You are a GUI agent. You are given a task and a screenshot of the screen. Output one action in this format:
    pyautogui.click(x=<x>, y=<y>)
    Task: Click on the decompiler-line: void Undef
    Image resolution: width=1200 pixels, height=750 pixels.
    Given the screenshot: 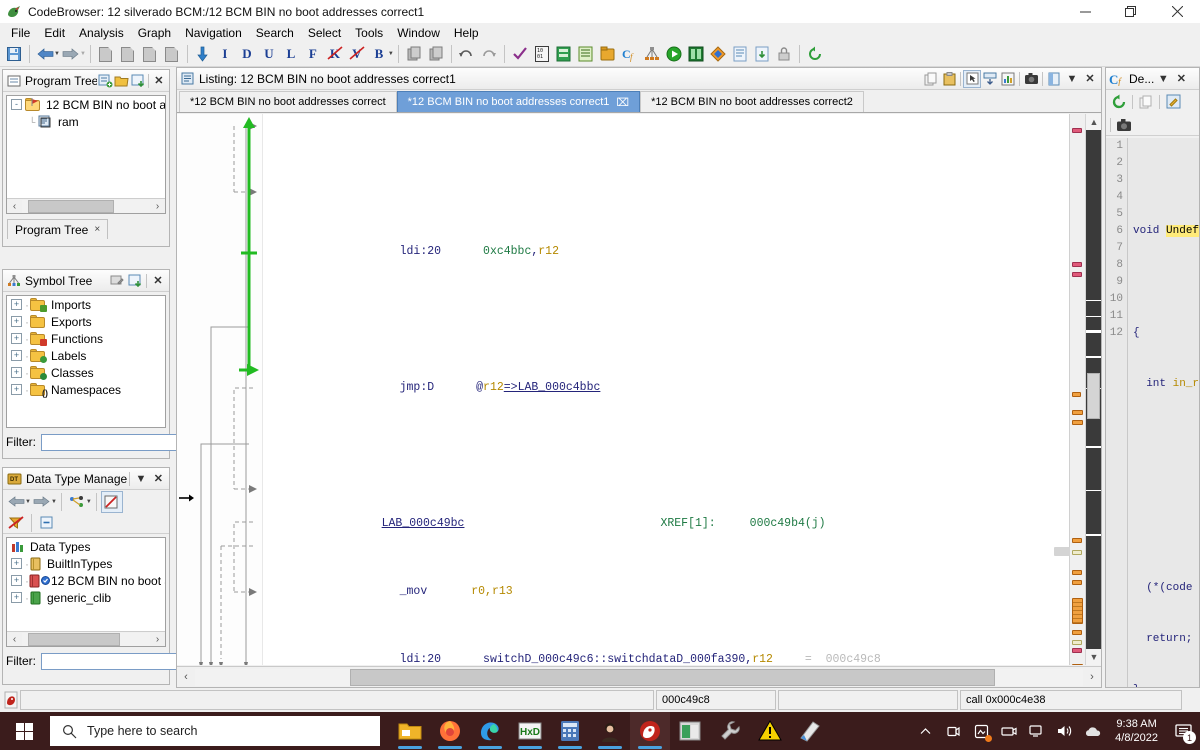 What is the action you would take?
    pyautogui.click(x=1166, y=231)
    